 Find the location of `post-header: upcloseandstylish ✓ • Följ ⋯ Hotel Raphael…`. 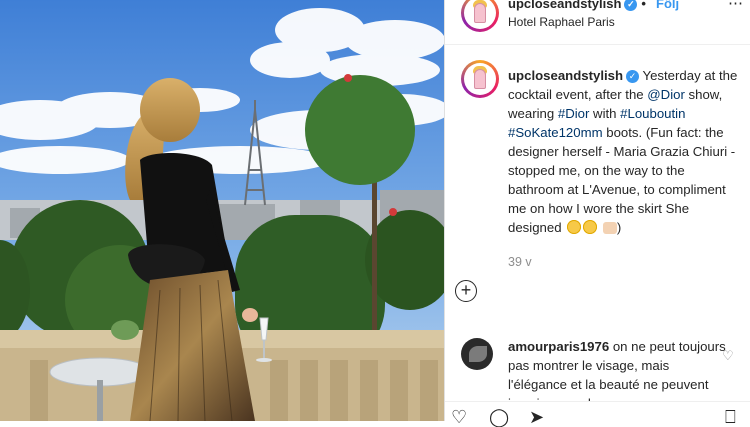

post-header: upcloseandstylish ✓ • Följ ⋯ Hotel Raphael… is located at coordinates (597, 22).